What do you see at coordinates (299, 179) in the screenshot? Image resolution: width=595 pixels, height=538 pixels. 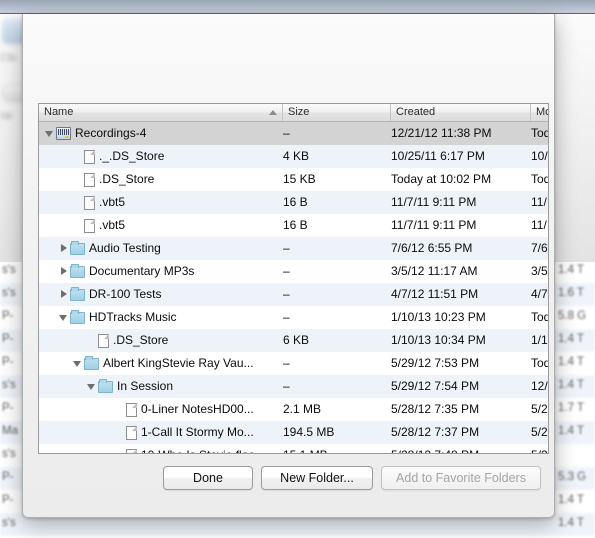 I see `file-size-cell: 15 KB` at bounding box center [299, 179].